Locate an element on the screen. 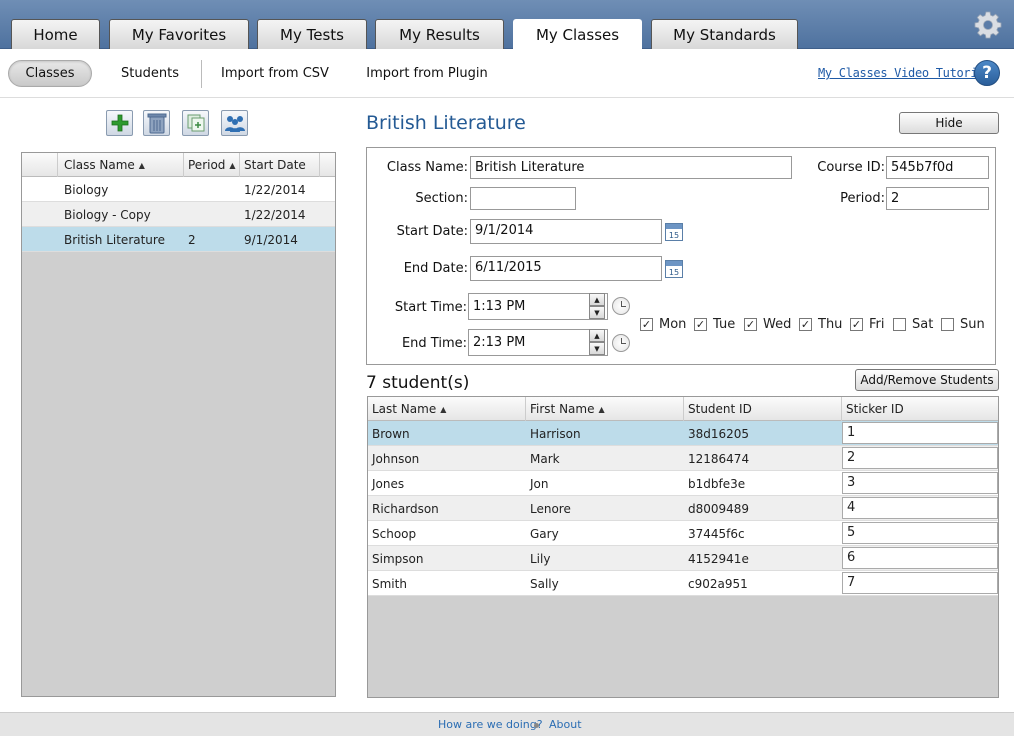 The width and height of the screenshot is (1014, 736). class-period-cell: 2 is located at coordinates (192, 240).